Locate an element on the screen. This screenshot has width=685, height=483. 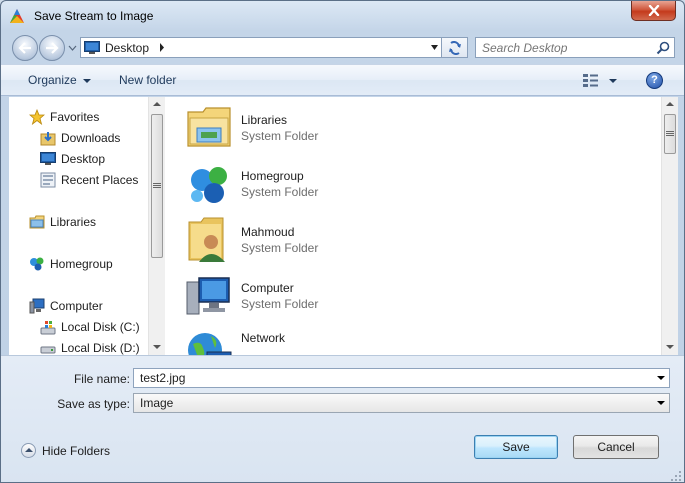
nav-local-disk-c: Local Disk (C:) is located at coordinates (90, 327).